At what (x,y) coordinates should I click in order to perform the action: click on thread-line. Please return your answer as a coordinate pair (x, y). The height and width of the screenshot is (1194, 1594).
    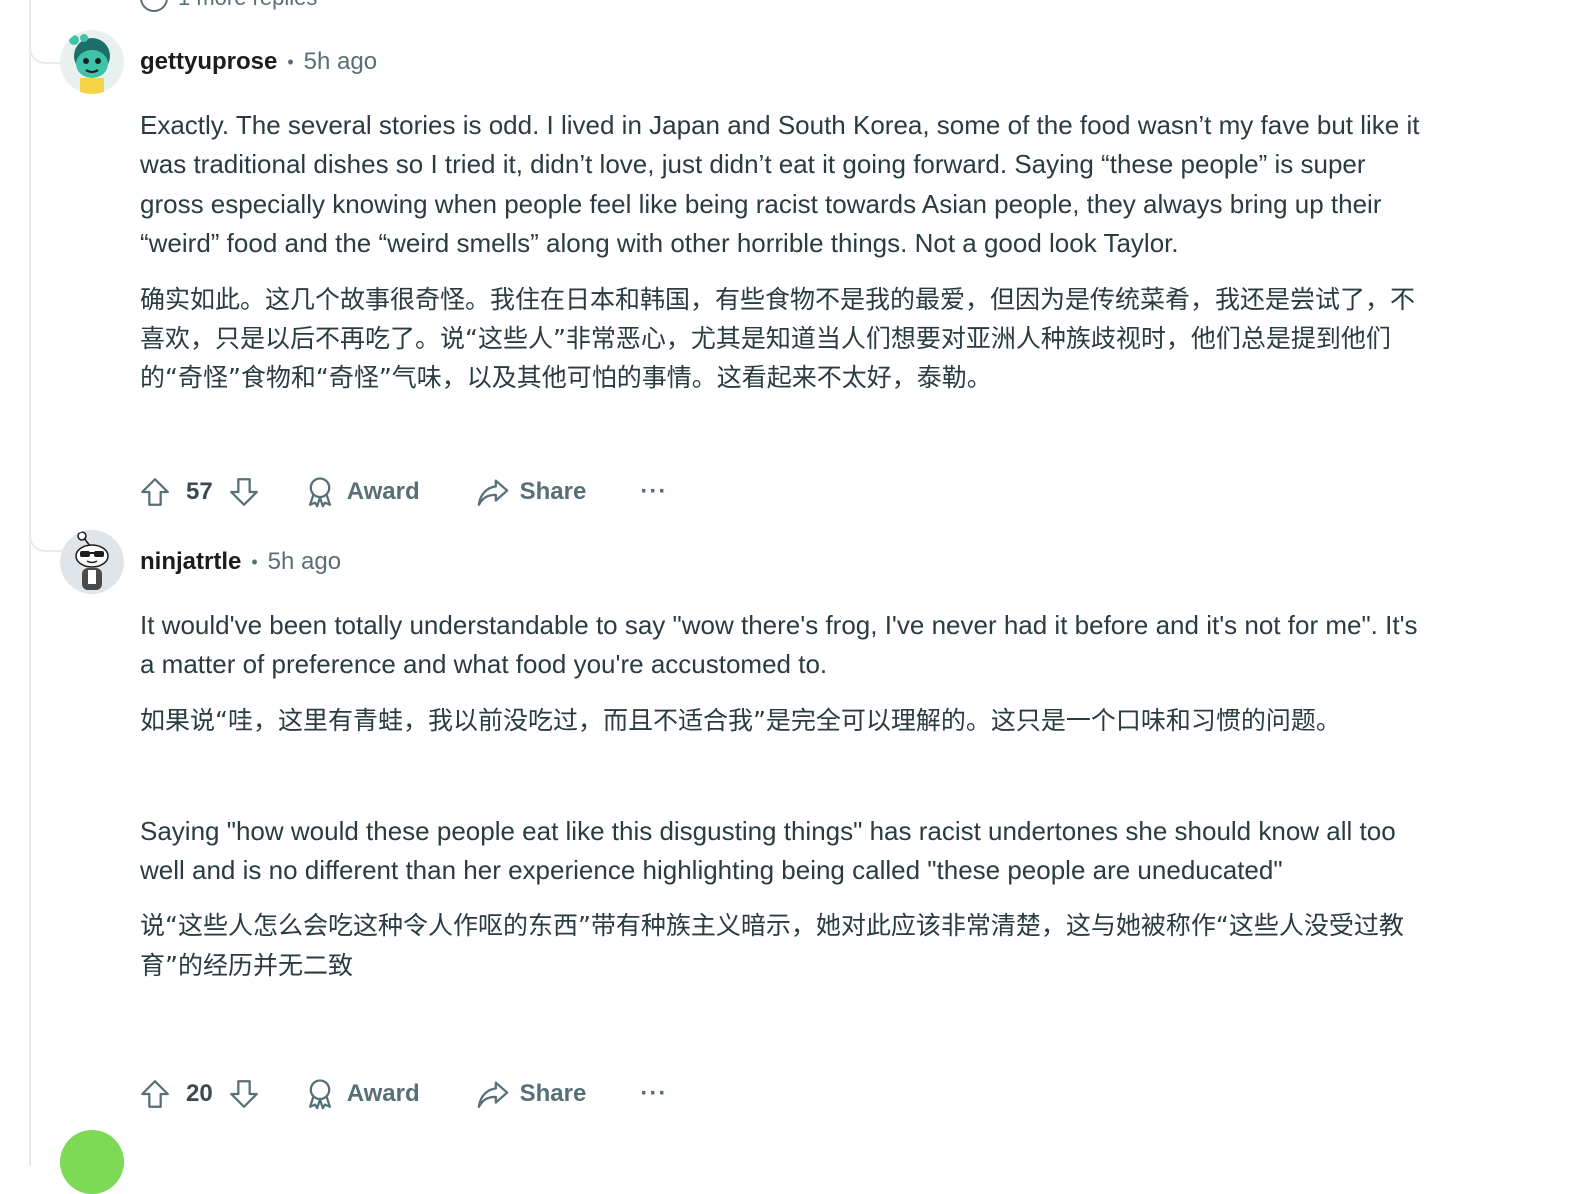
    Looking at the image, I should click on (30, 583).